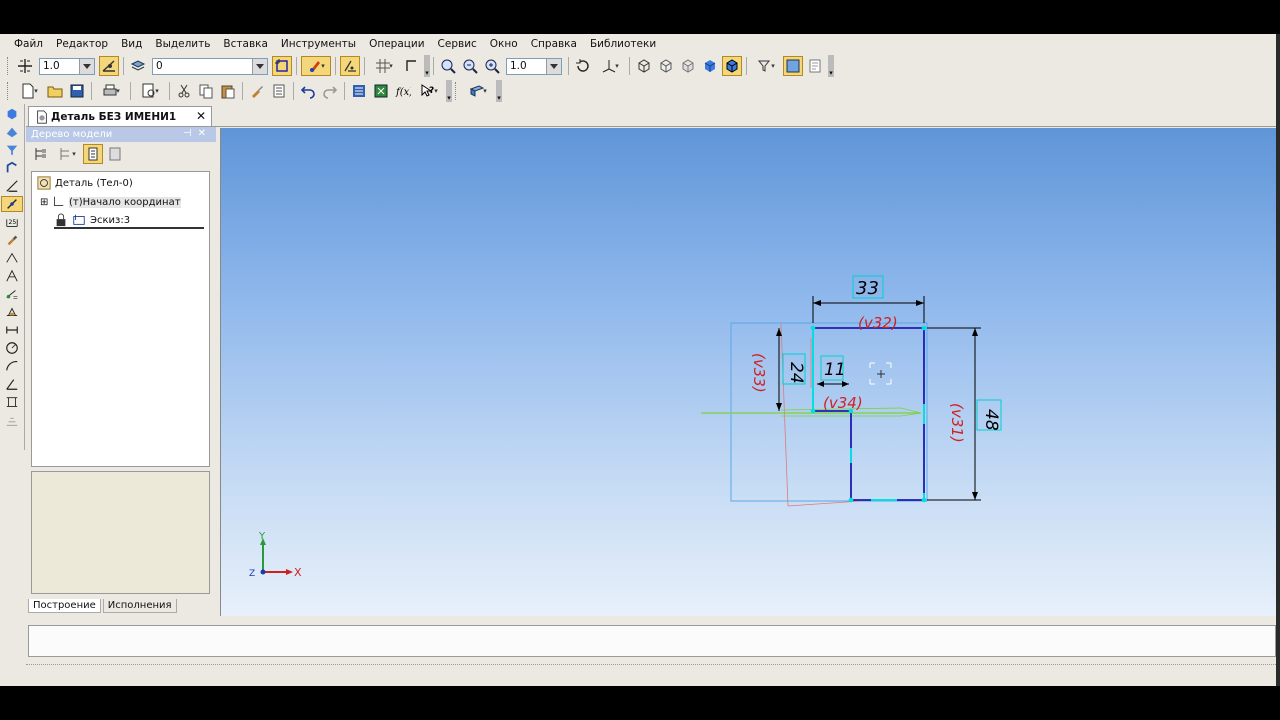 This screenshot has width=1280, height=720. Describe the element at coordinates (867, 288) in the screenshot. I see `dimension-33-text: 33` at that location.